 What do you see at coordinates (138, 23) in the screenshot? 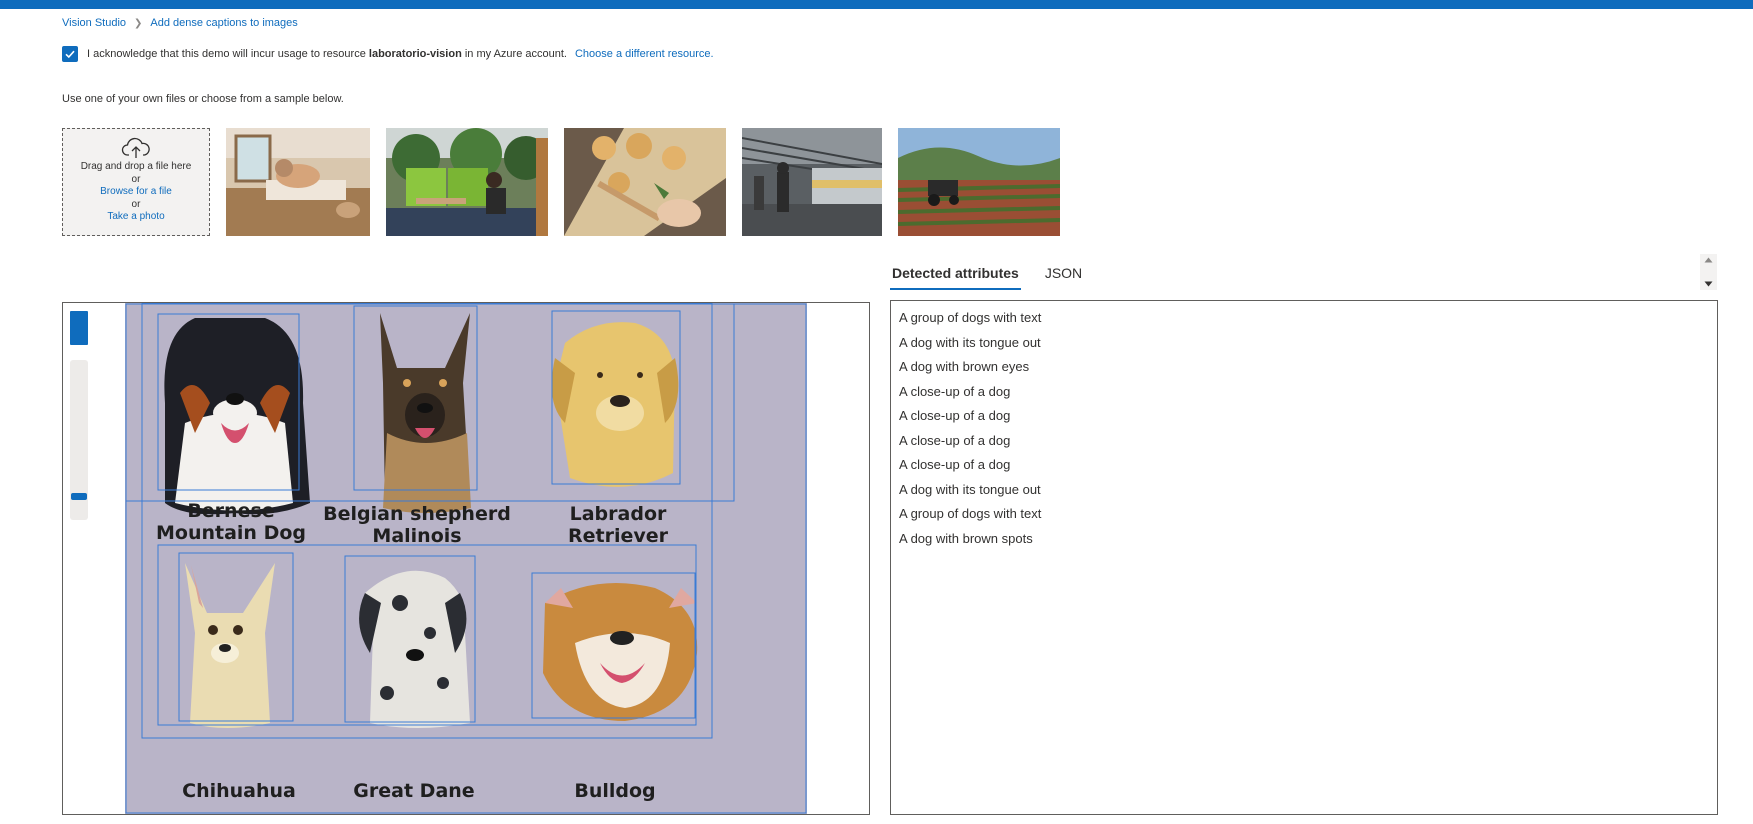
I see `chevron-right-icon: ❯` at bounding box center [138, 23].